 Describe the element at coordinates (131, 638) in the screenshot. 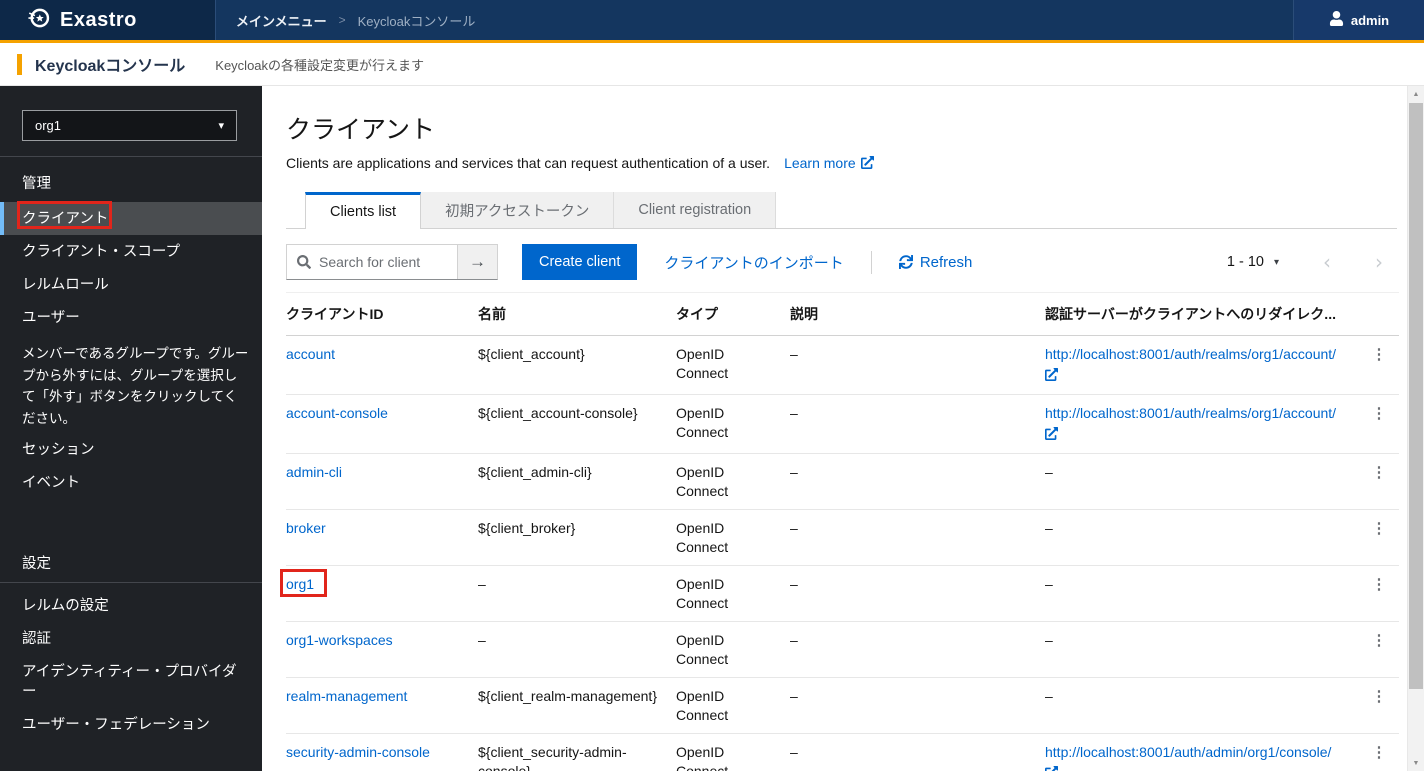

I see `sidebar-item-authentication: 認証` at that location.